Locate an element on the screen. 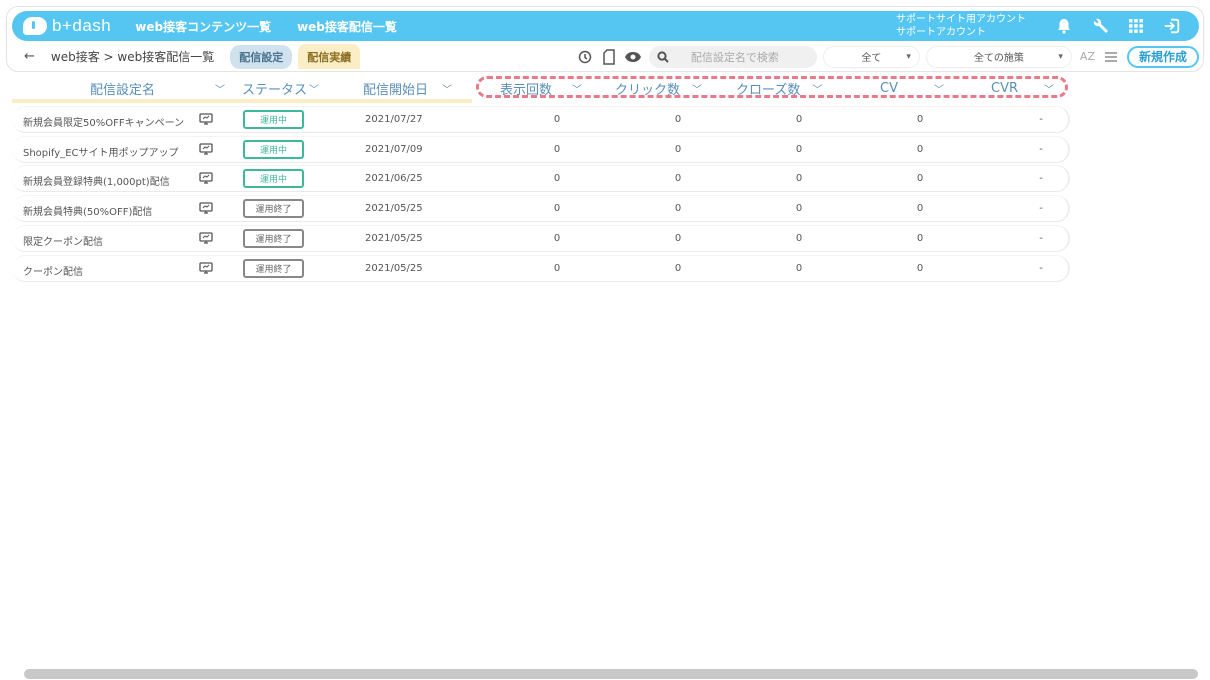 The height and width of the screenshot is (680, 1210). header-start-date: 配信開始日 ﹀ is located at coordinates (407, 88).